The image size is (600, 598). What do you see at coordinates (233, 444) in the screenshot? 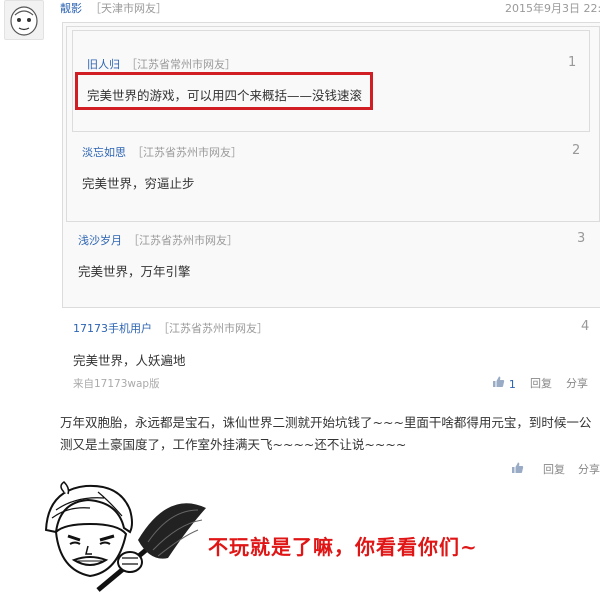
I see `main-comment-line-2: 测又是土豪国度了，工作室外挂满天飞~~~~还不让说~~~~` at bounding box center [233, 444].